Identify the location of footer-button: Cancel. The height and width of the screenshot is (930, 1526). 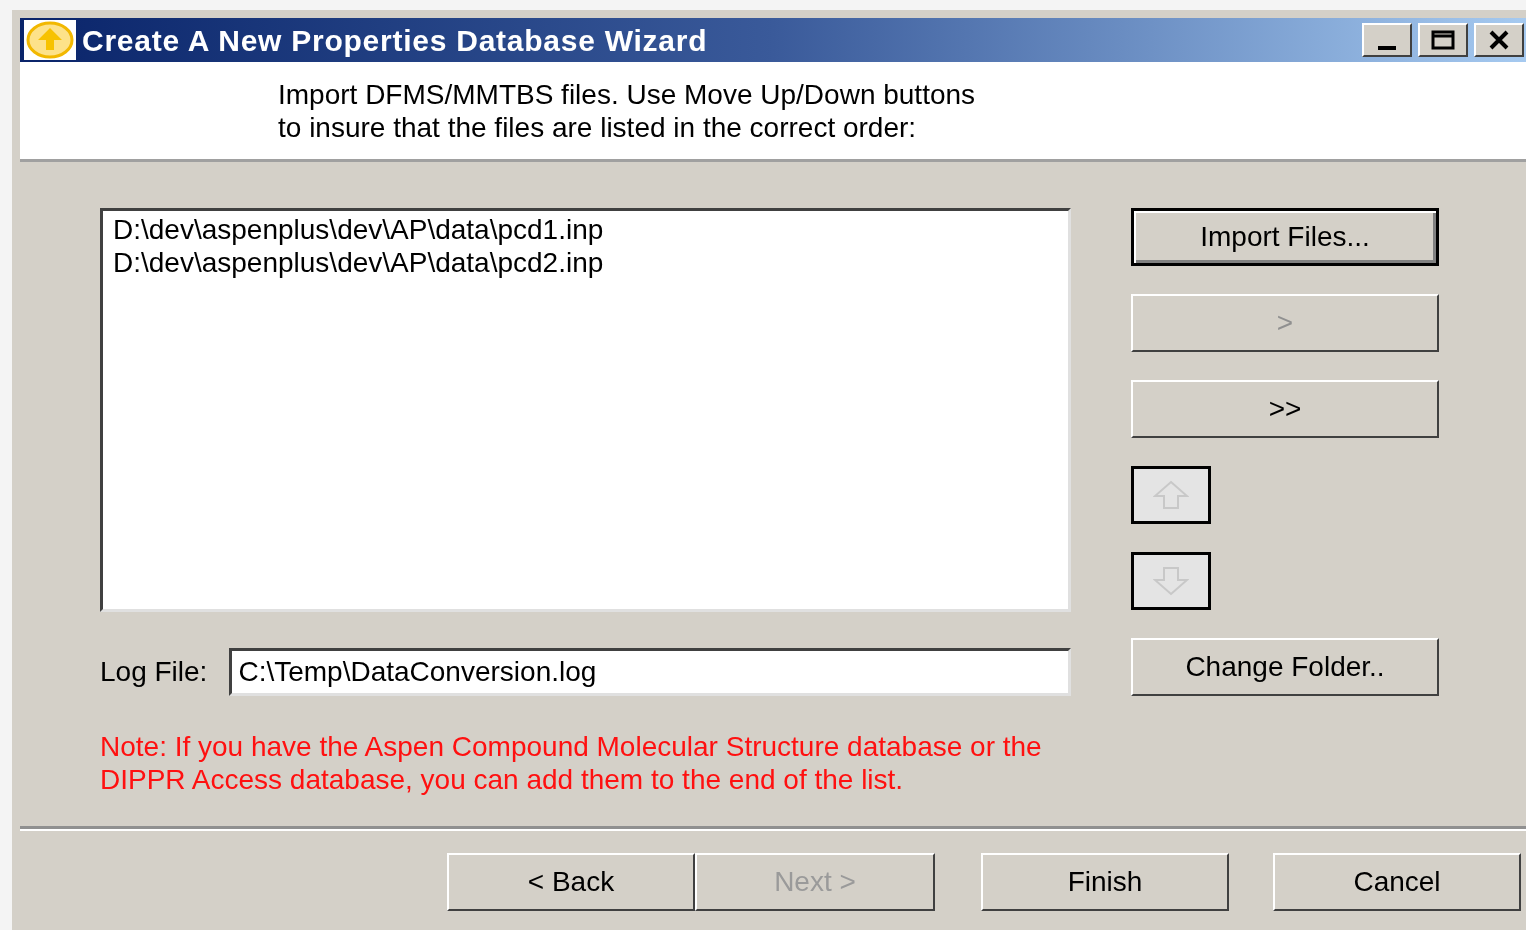
(1397, 882).